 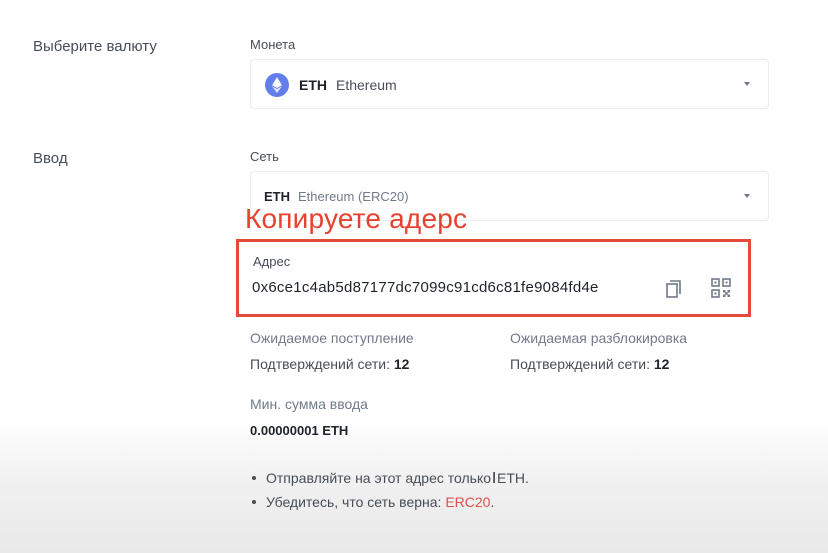 What do you see at coordinates (95, 46) in the screenshot?
I see `select-currency-label: Выберите валюту` at bounding box center [95, 46].